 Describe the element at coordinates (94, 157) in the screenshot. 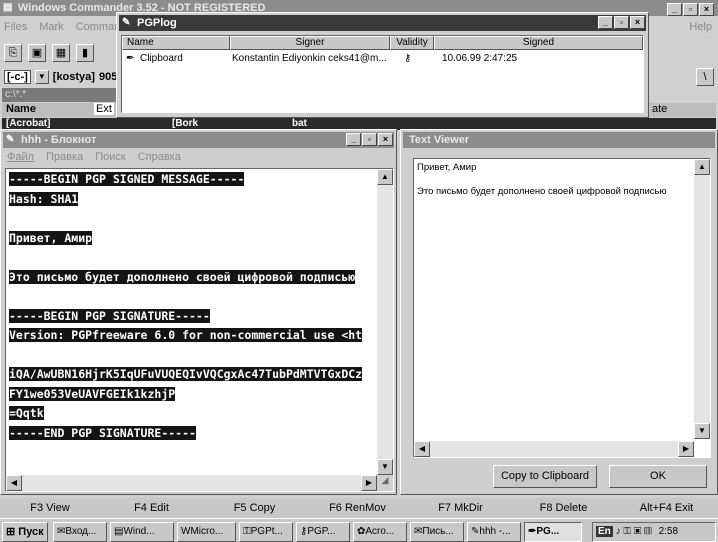

I see `notepad-menubar: Файл Правка Поиск Справка` at that location.